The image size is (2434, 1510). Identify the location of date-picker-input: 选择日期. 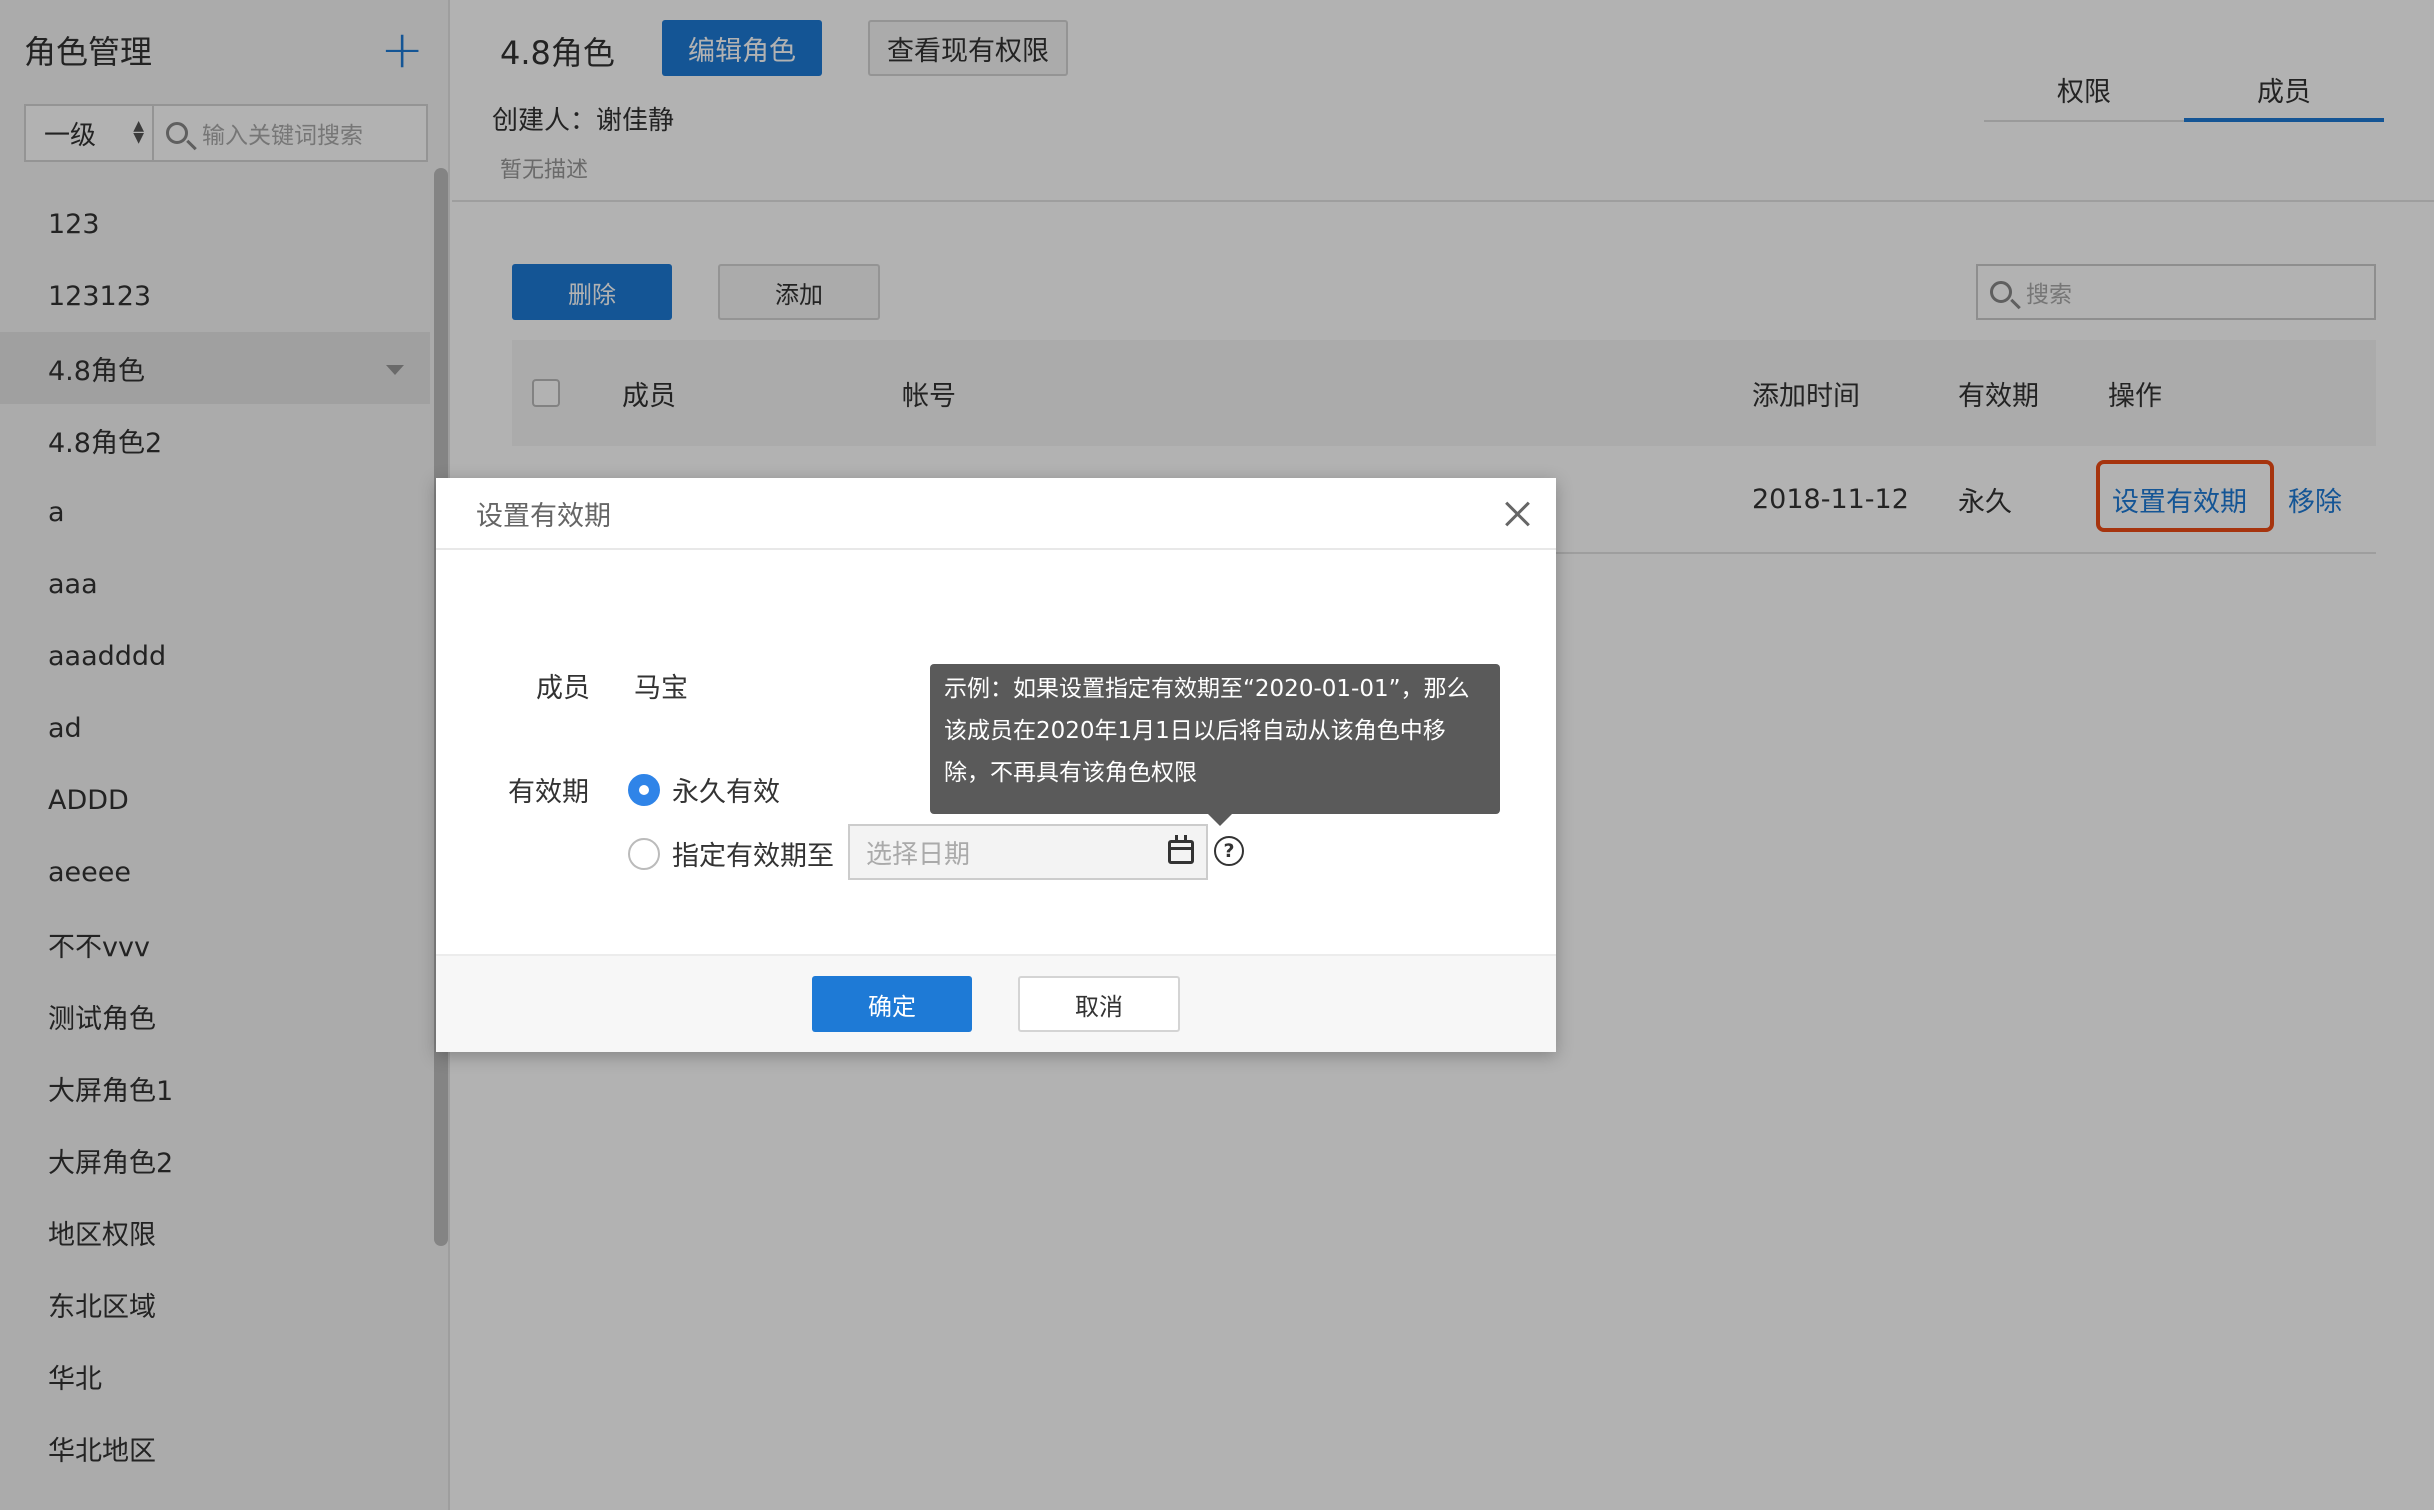
(1028, 852).